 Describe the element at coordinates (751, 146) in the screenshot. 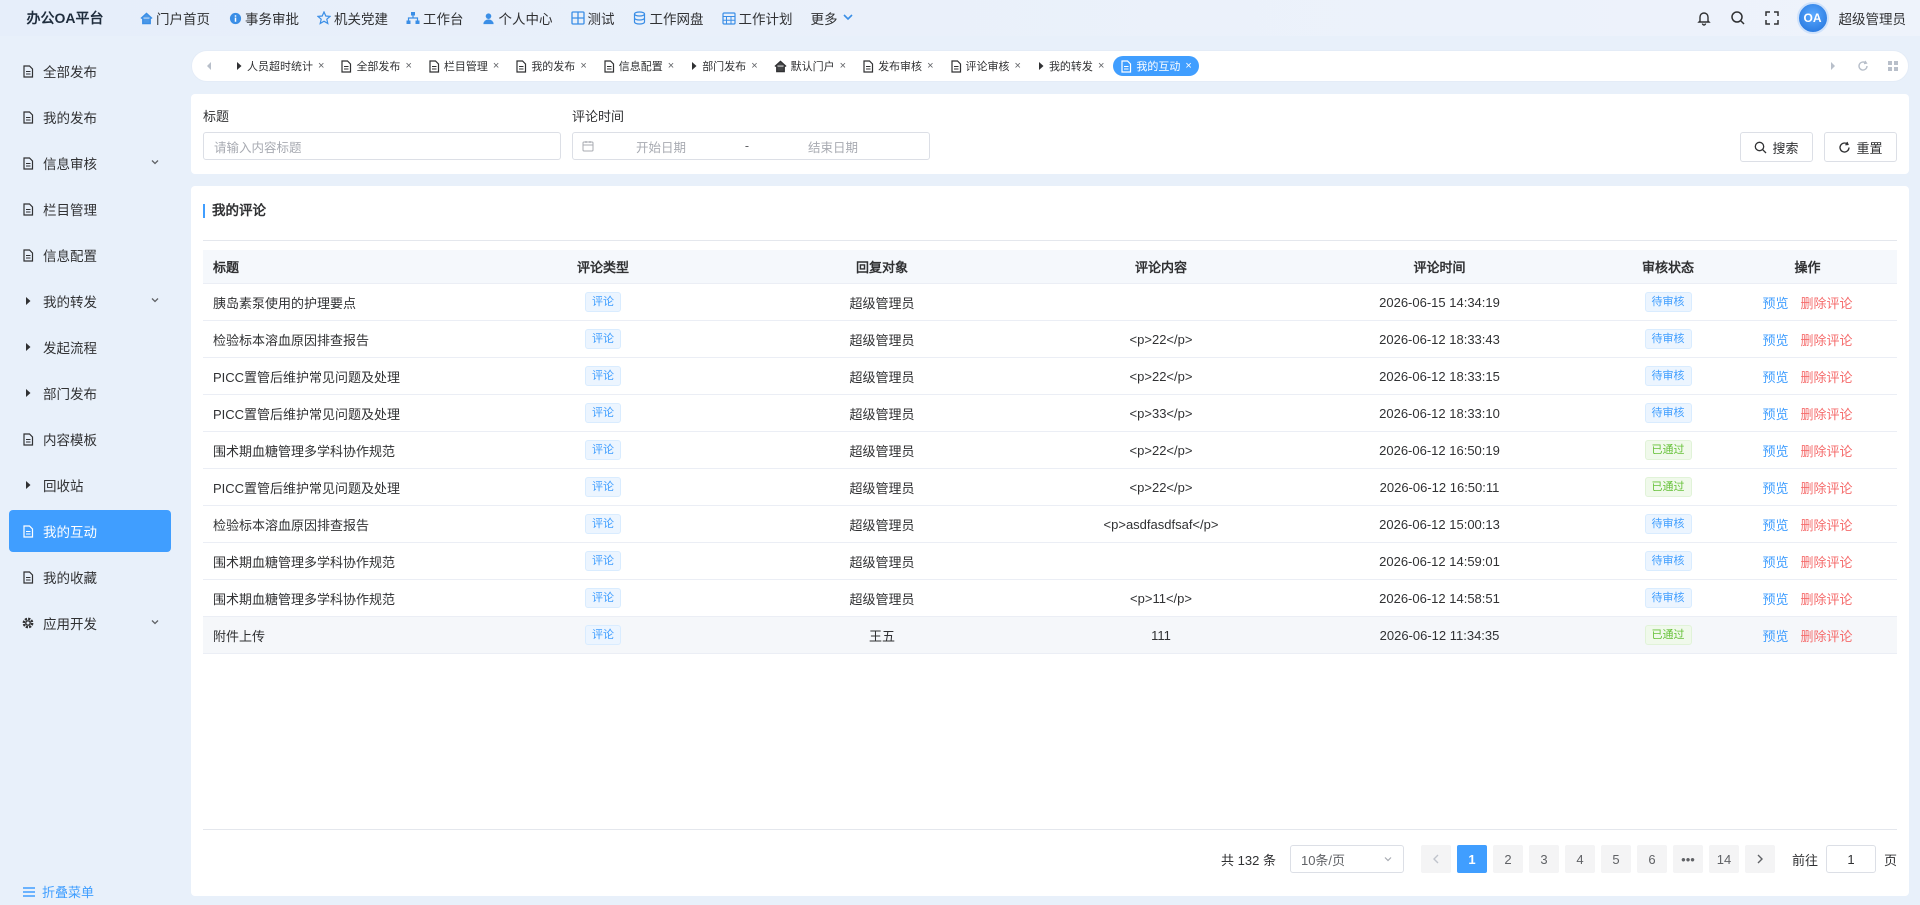

I see `date-range-picker: 开始日期 - 结束日期` at that location.